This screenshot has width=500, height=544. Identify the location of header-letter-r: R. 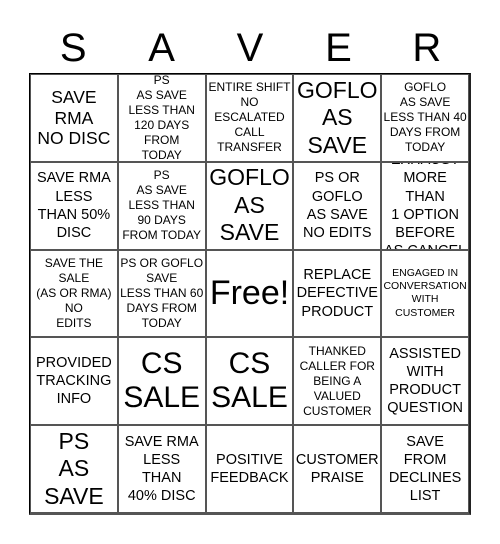
(427, 48).